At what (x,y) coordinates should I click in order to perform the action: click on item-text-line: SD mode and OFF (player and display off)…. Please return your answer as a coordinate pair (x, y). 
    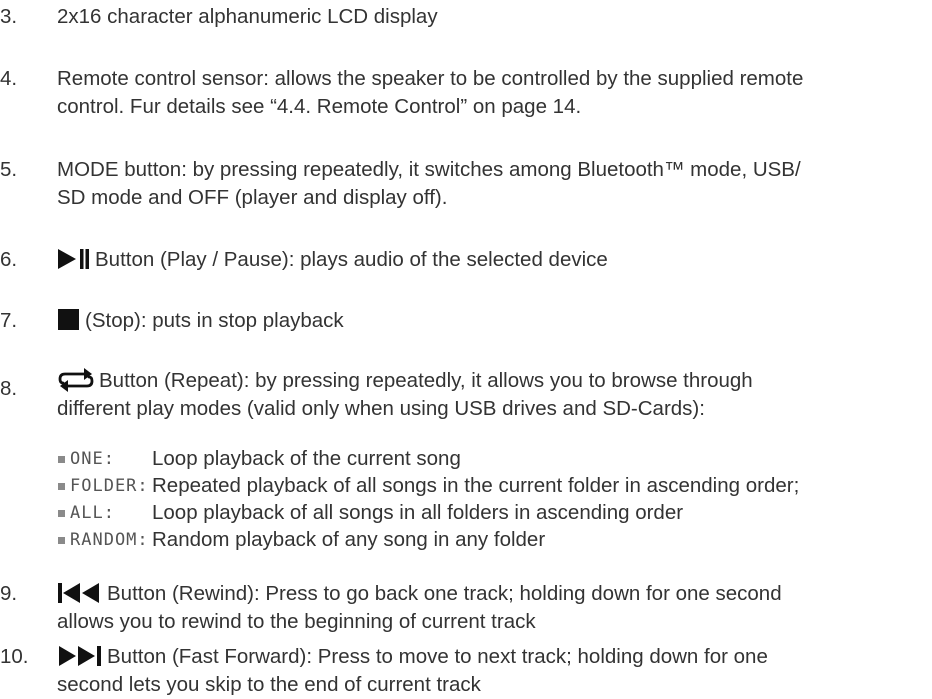
    Looking at the image, I should click on (252, 197).